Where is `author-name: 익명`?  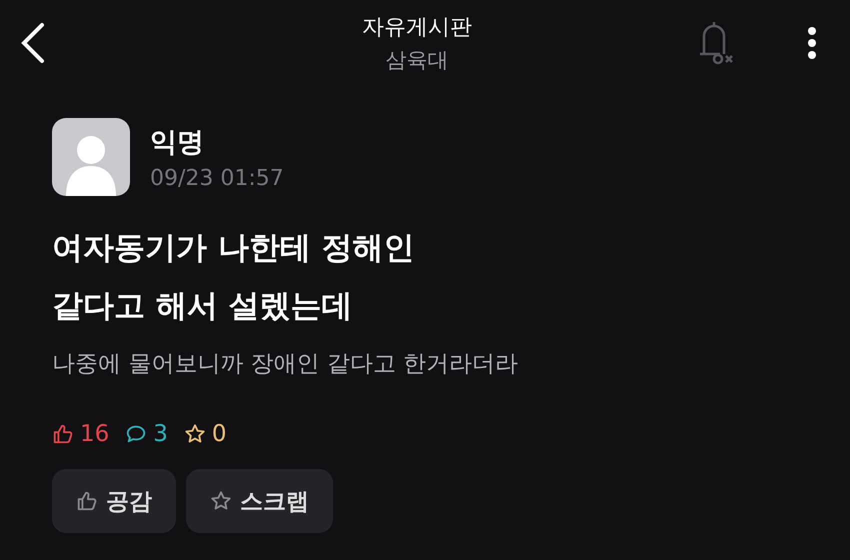 author-name: 익명 is located at coordinates (177, 143).